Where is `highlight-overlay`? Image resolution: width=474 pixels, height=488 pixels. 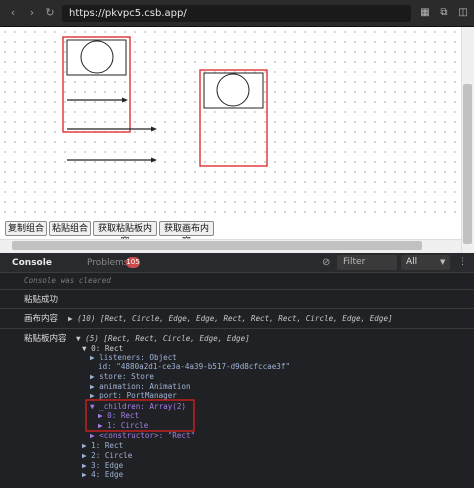 highlight-overlay is located at coordinates (140, 415).